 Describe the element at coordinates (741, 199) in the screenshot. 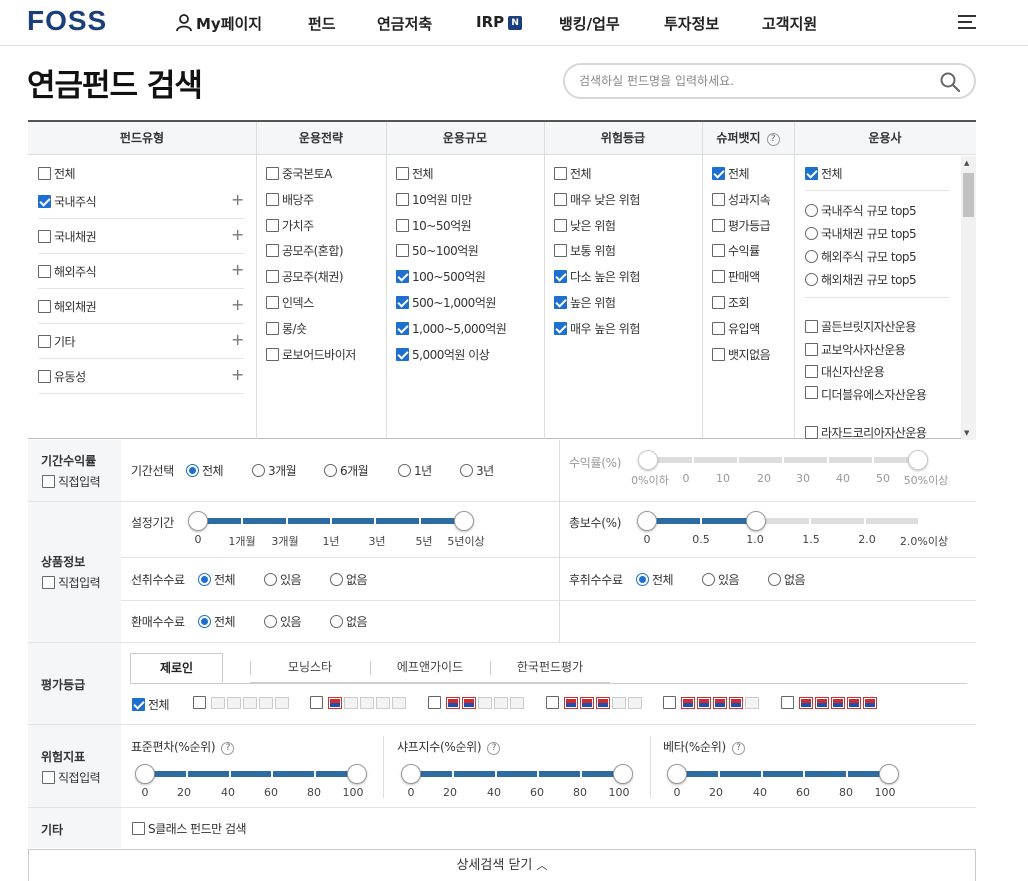

I see `badge-1-checkbox: 성과지속` at that location.